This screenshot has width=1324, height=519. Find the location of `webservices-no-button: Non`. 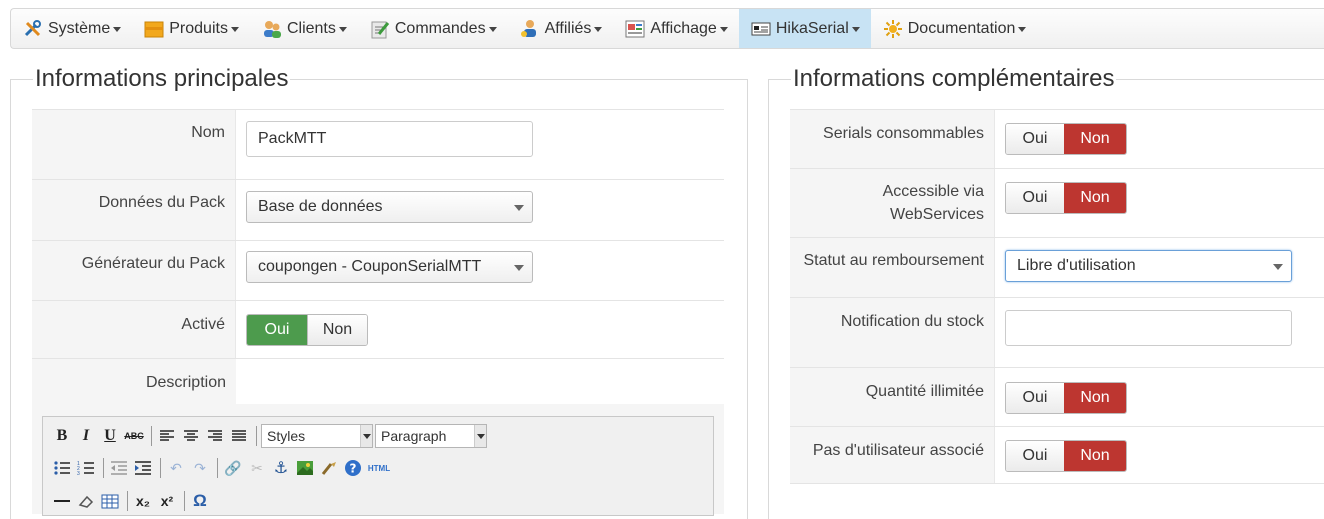

webservices-no-button: Non is located at coordinates (1095, 198).